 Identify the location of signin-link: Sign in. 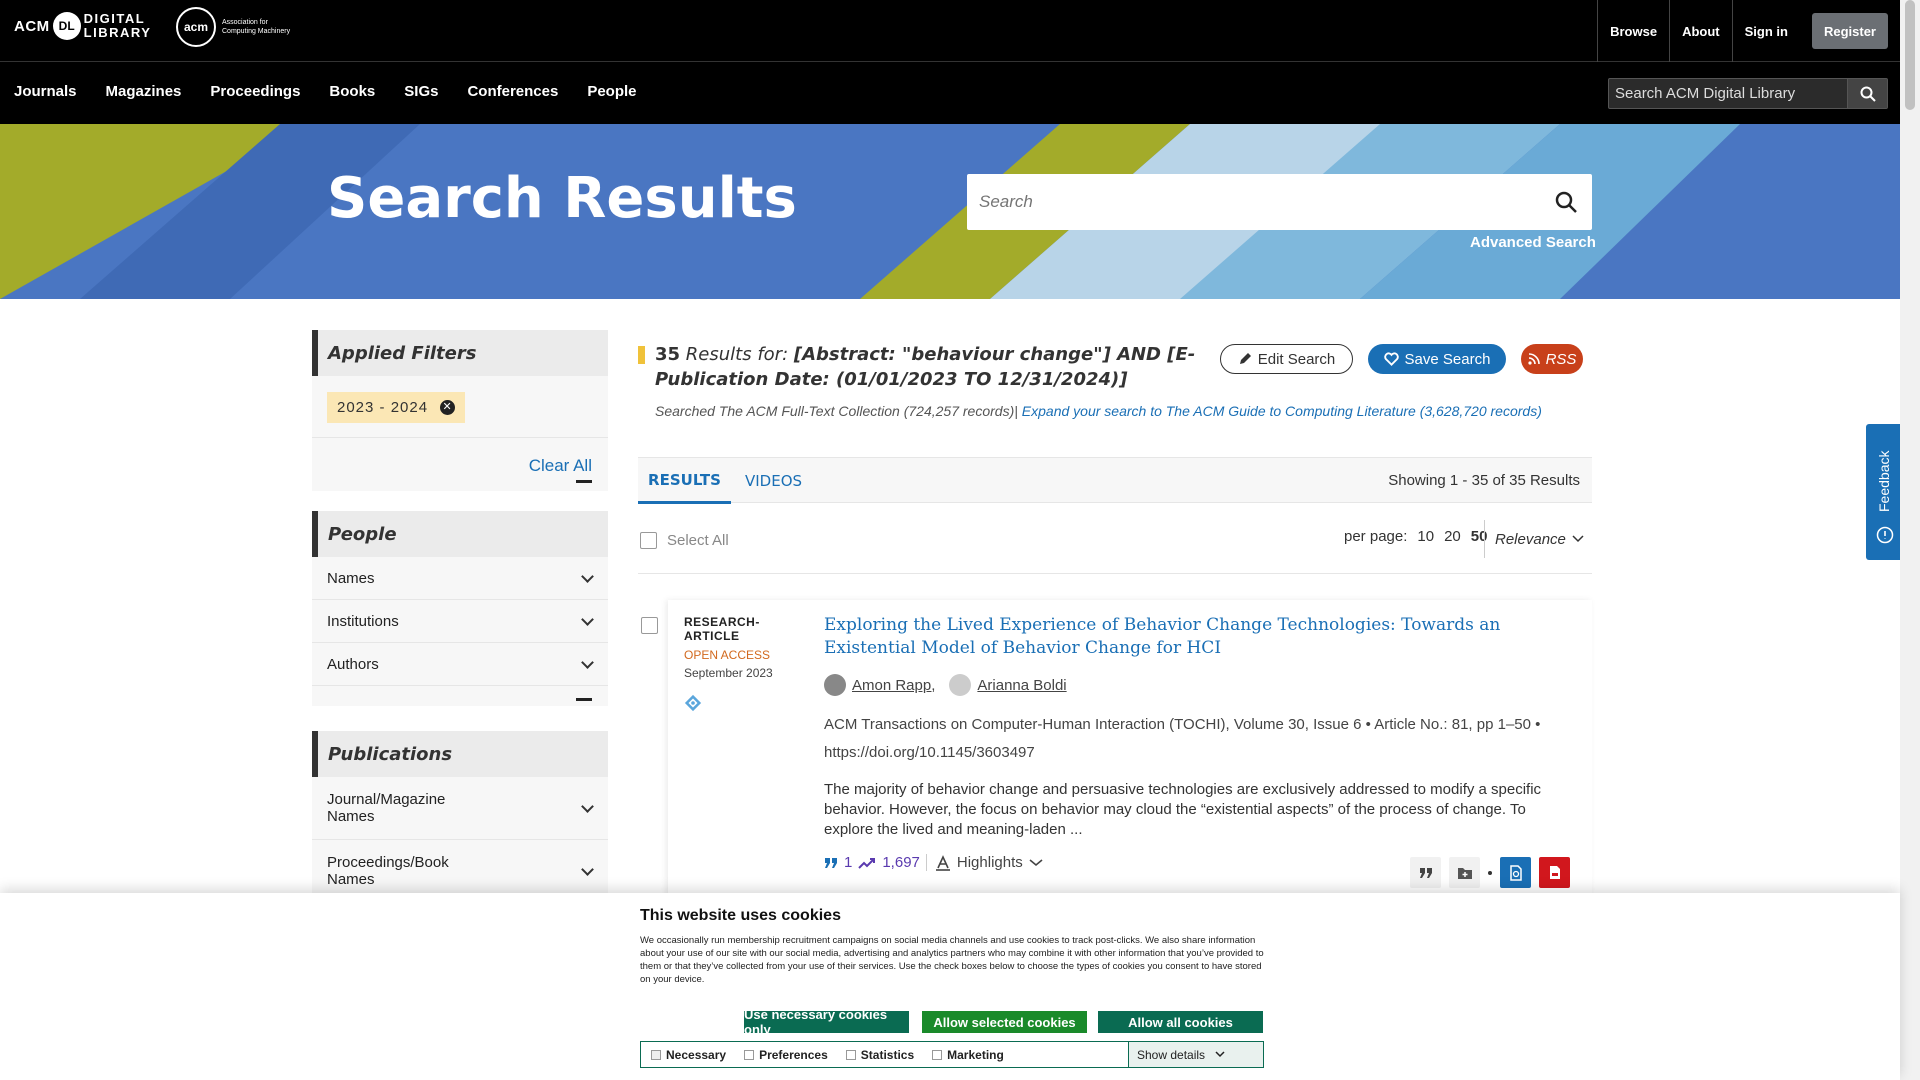
(1765, 31).